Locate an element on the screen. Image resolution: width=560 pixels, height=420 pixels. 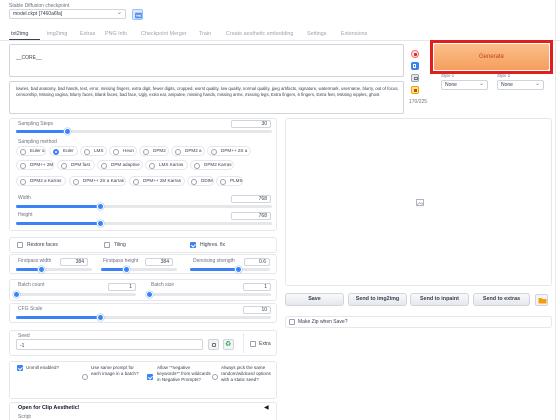
reuse-seed-button: ♻ is located at coordinates (228, 344).